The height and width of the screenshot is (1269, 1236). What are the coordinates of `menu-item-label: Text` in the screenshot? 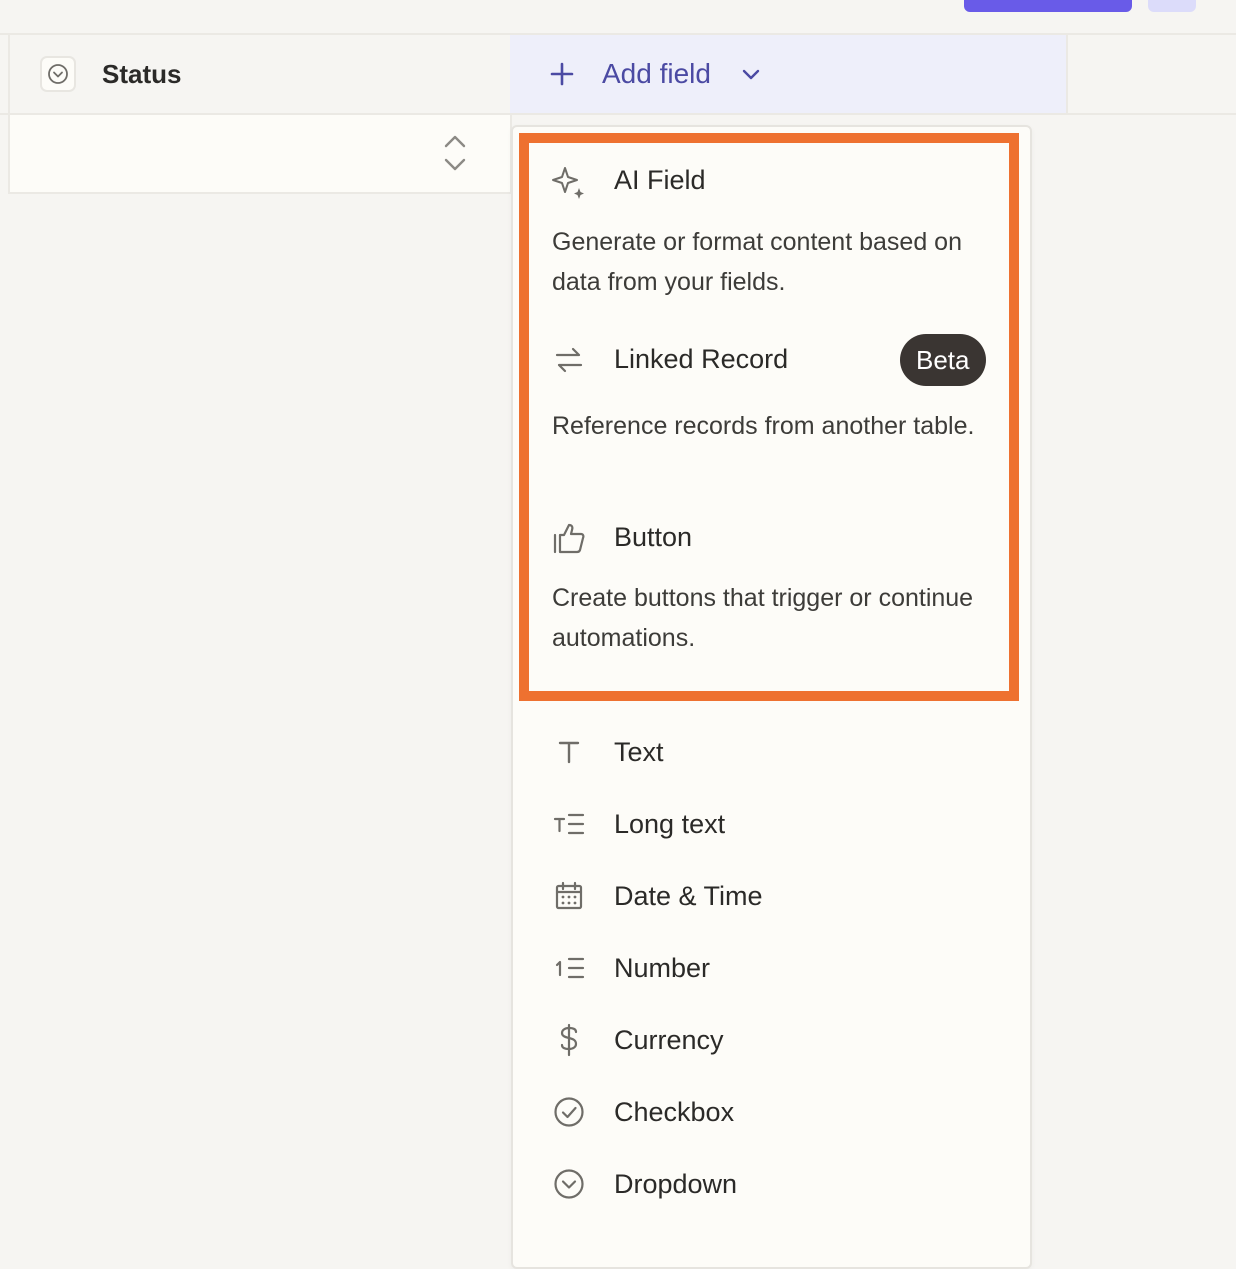 It's located at (639, 752).